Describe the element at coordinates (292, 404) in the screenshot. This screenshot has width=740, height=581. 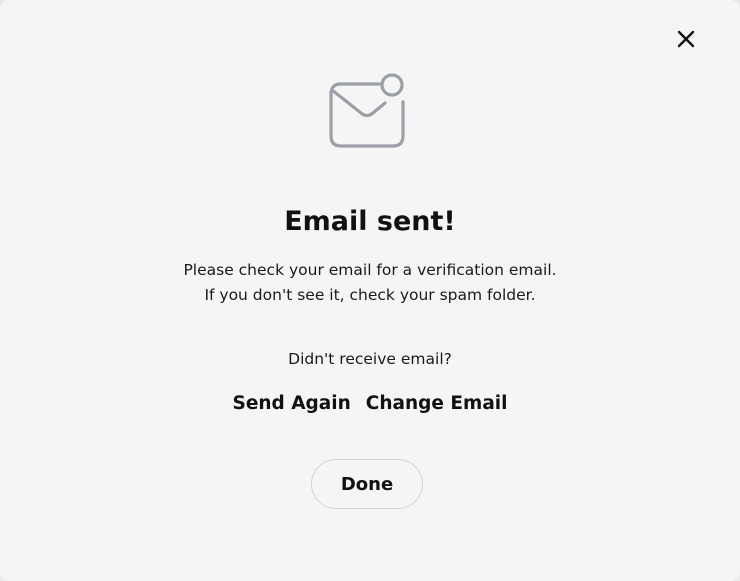
I see `send-again-link: Send Again` at that location.